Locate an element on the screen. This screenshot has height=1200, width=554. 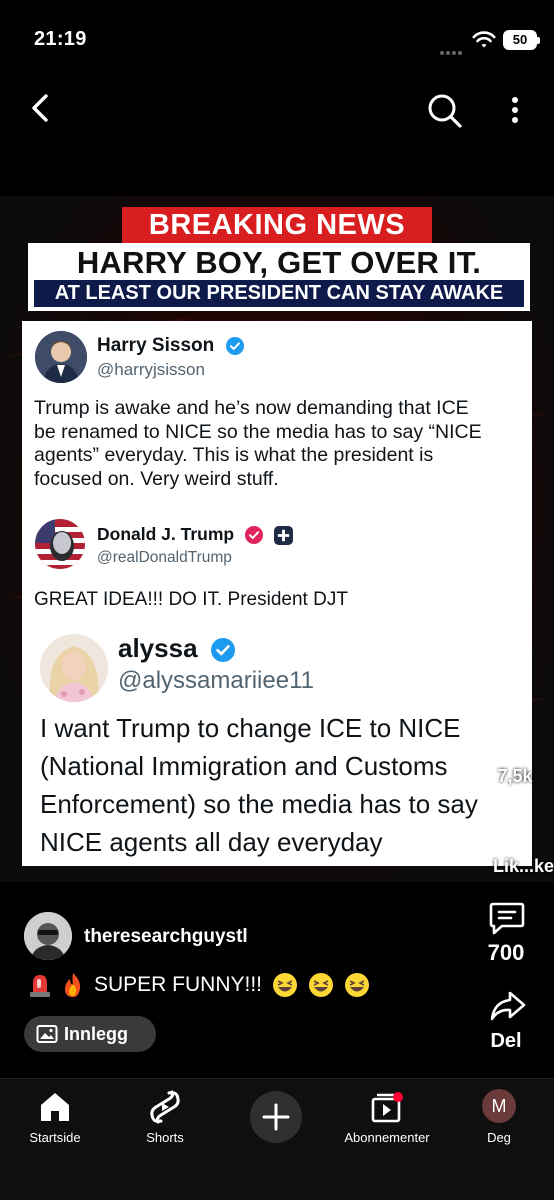
tweet-1-handle: @harryjsisson is located at coordinates (151, 369).